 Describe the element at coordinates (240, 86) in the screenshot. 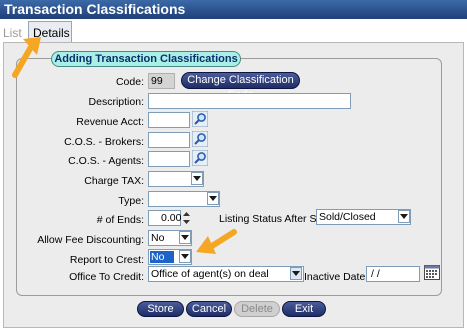

I see `change-code-button: Change Classification Code` at that location.